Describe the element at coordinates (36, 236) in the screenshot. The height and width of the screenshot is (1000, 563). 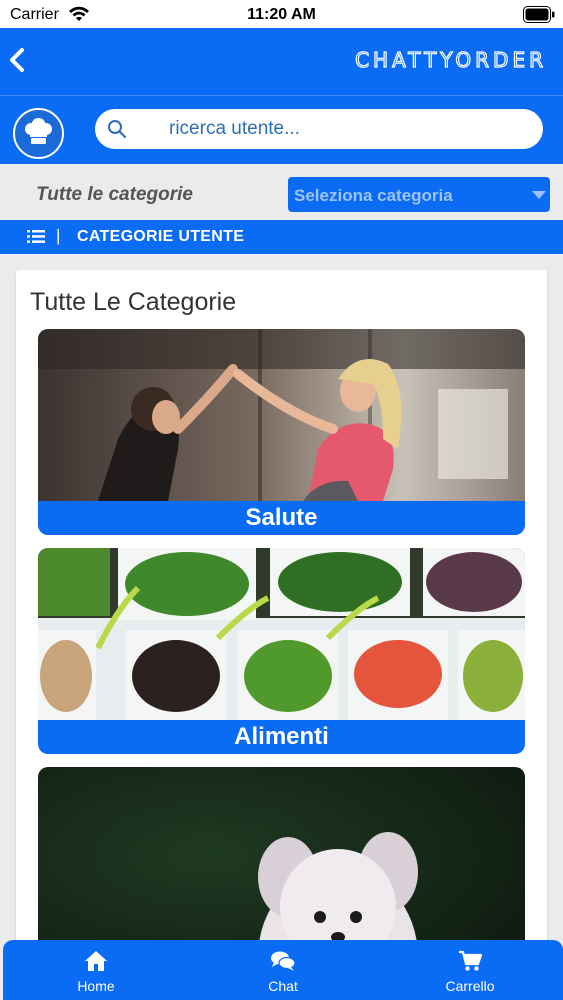
I see `list-icon` at that location.